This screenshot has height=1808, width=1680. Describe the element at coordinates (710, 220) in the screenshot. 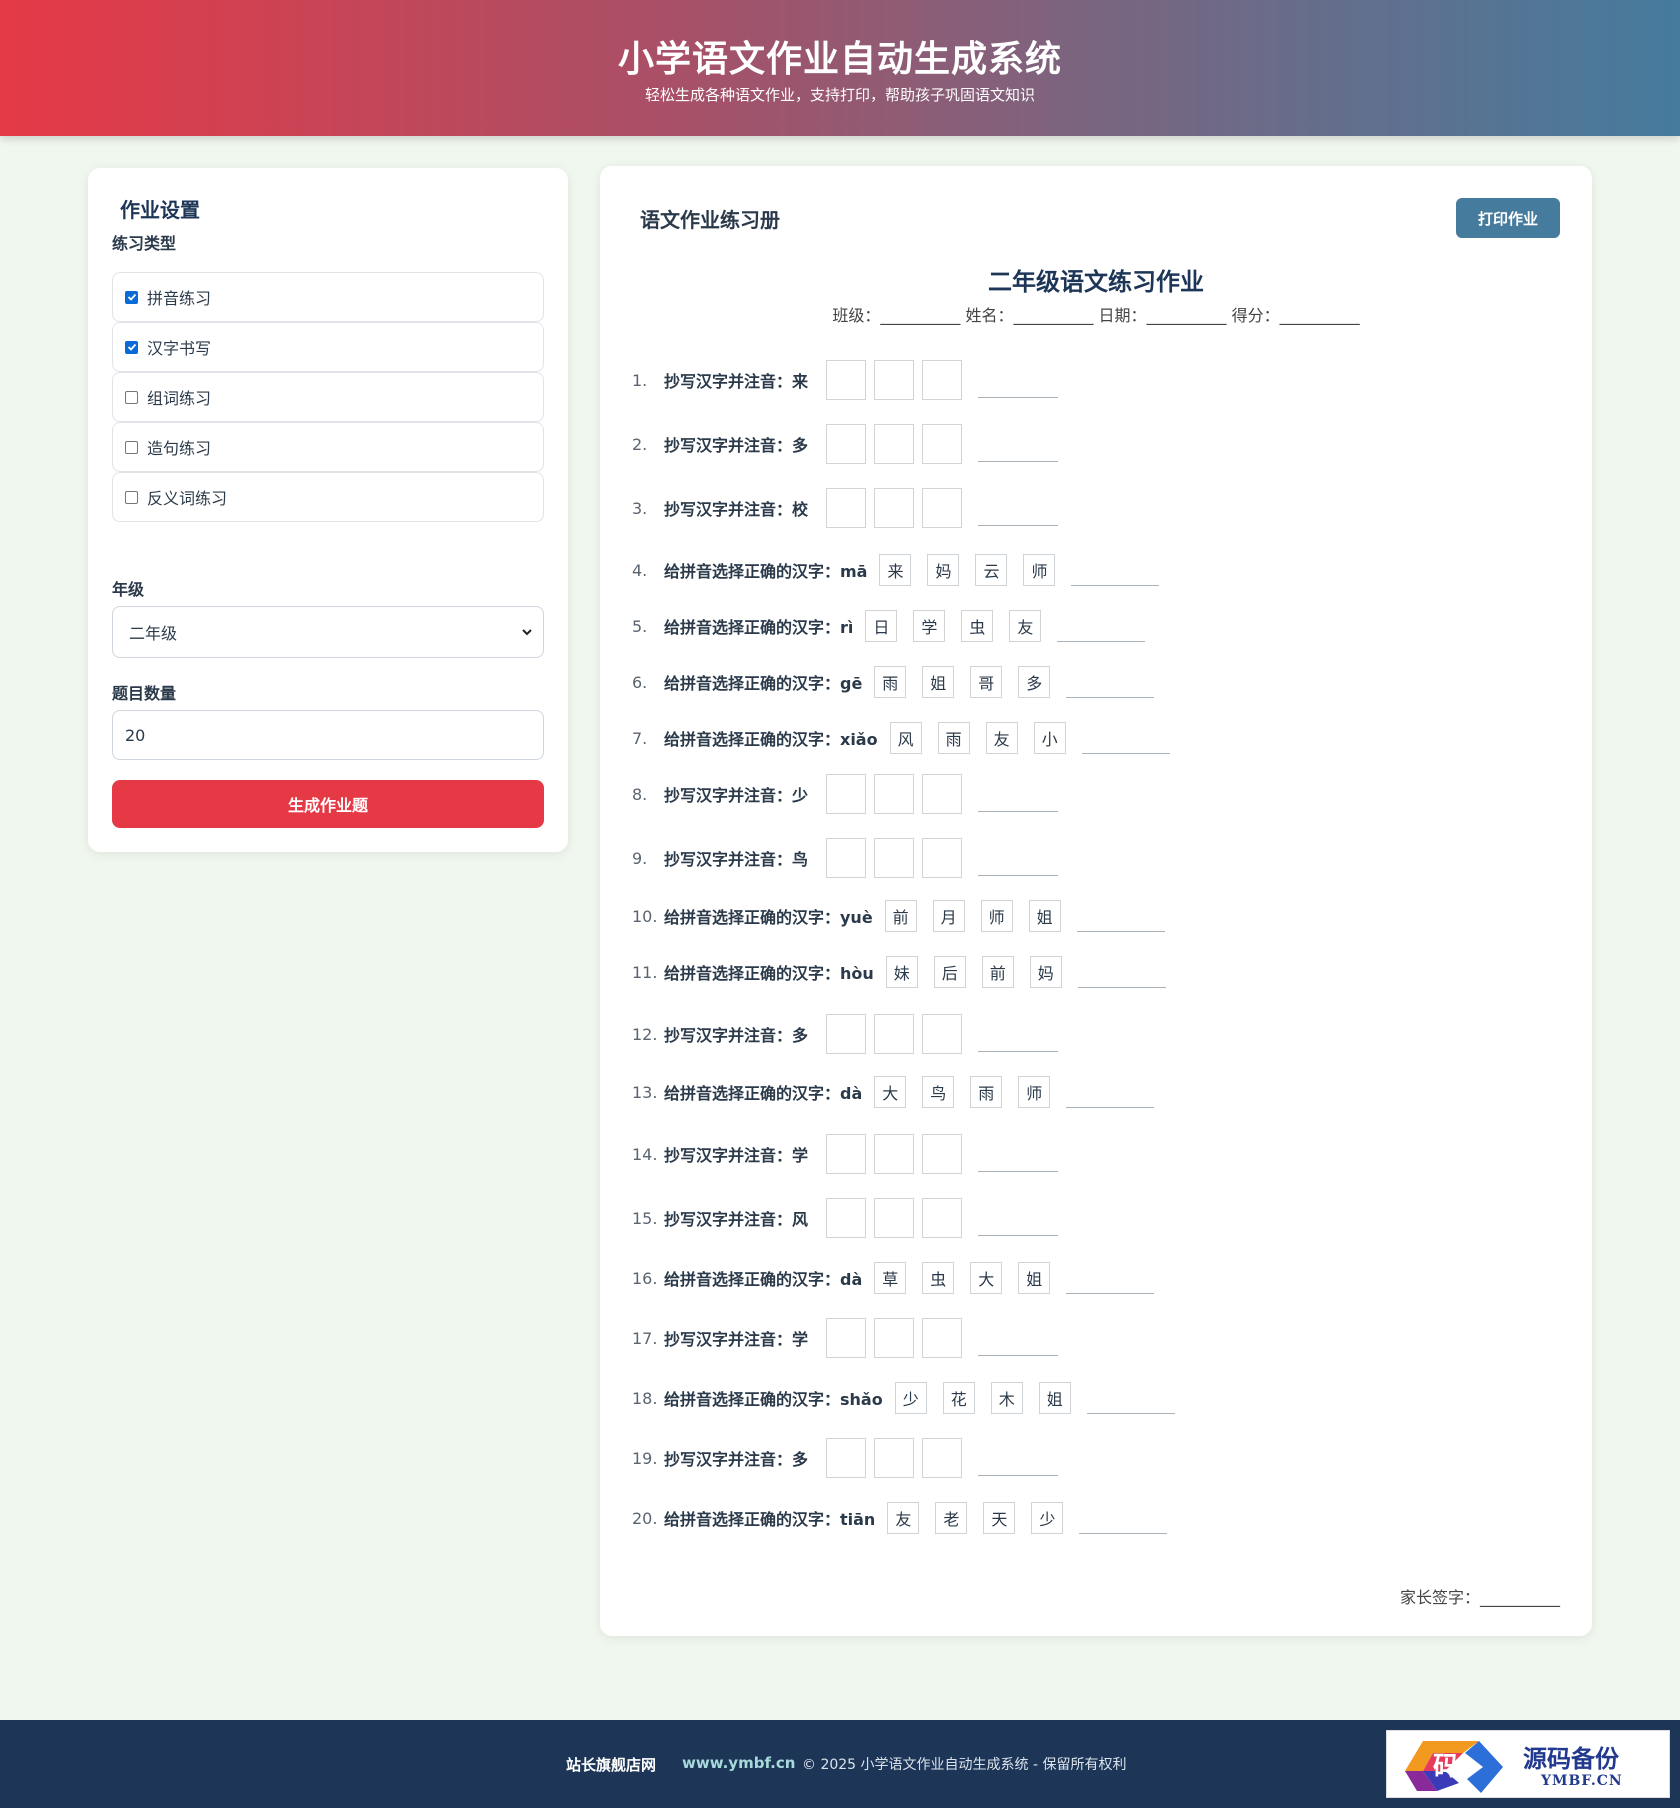

I see `worksheet-title: 语文作业练习册` at that location.